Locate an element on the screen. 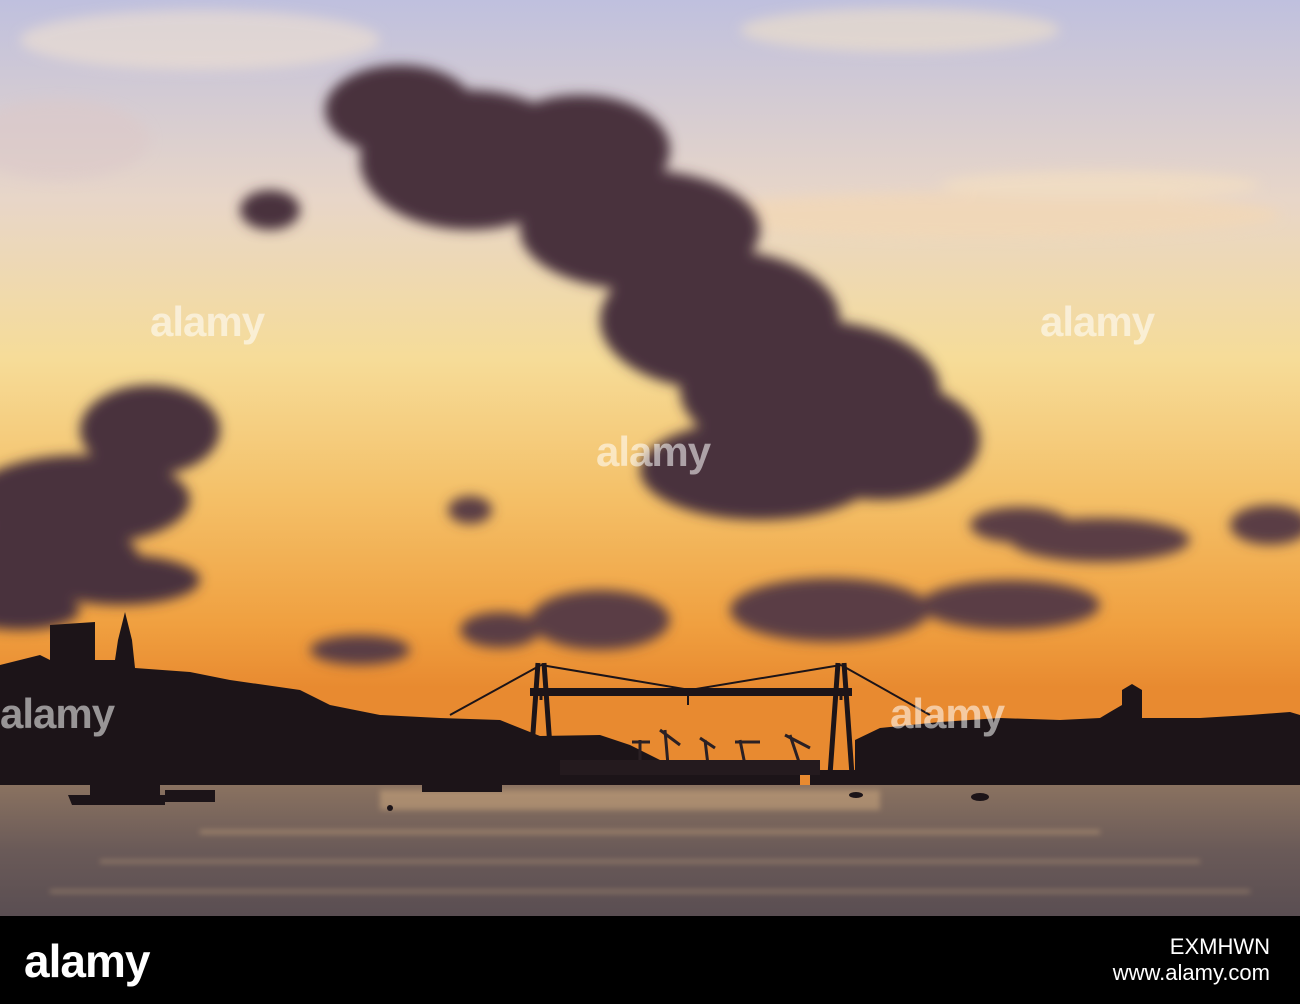 This screenshot has width=1300, height=1004. footer-meta: EXMHWN www.alamy.com is located at coordinates (1191, 960).